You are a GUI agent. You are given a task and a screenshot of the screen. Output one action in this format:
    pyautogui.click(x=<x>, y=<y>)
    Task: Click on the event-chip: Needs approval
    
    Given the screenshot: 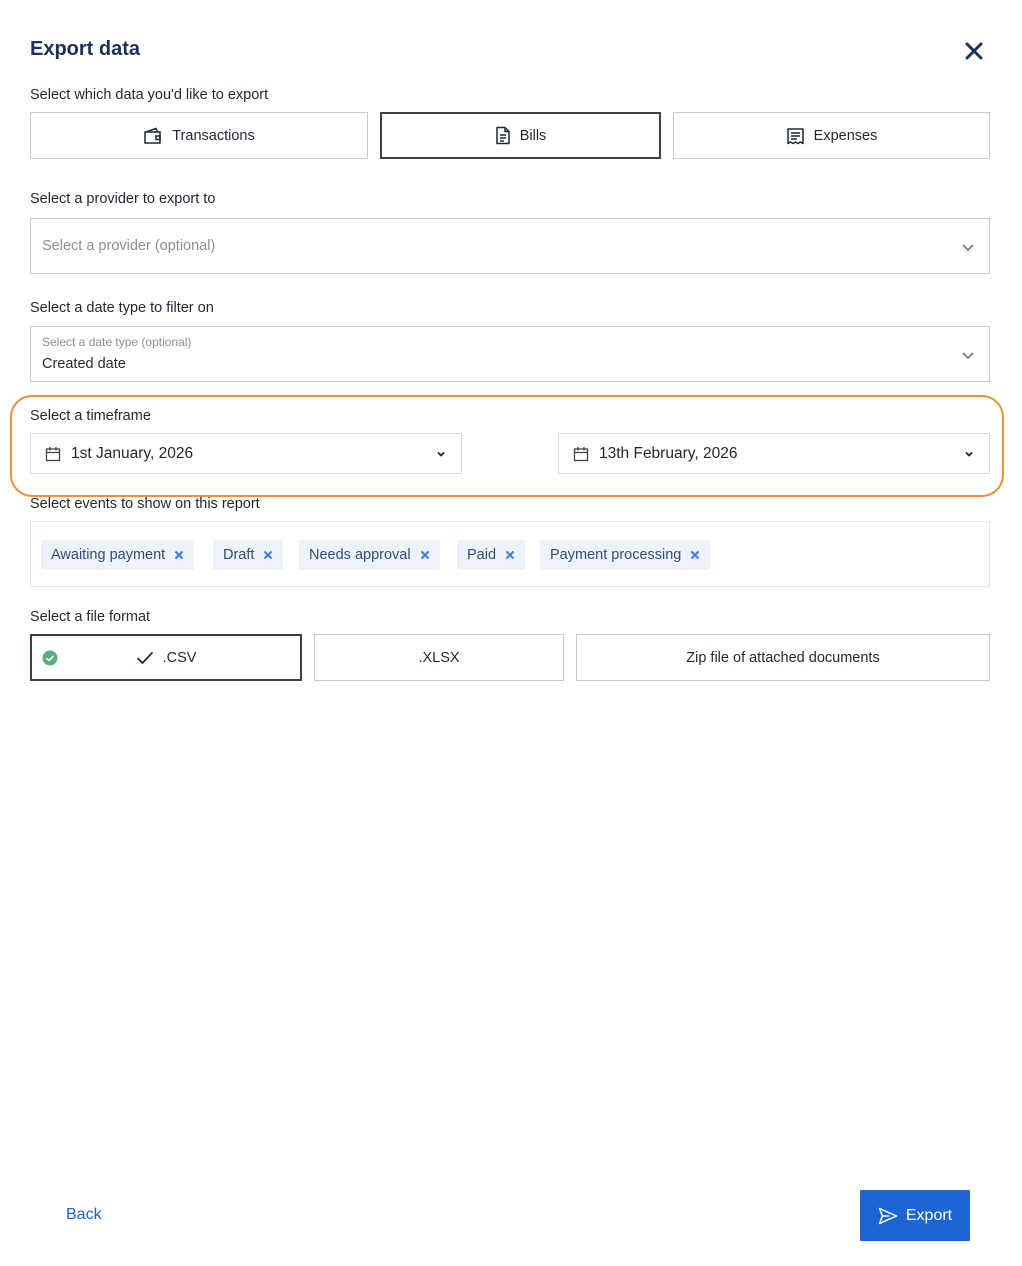 What is the action you would take?
    pyautogui.click(x=369, y=555)
    